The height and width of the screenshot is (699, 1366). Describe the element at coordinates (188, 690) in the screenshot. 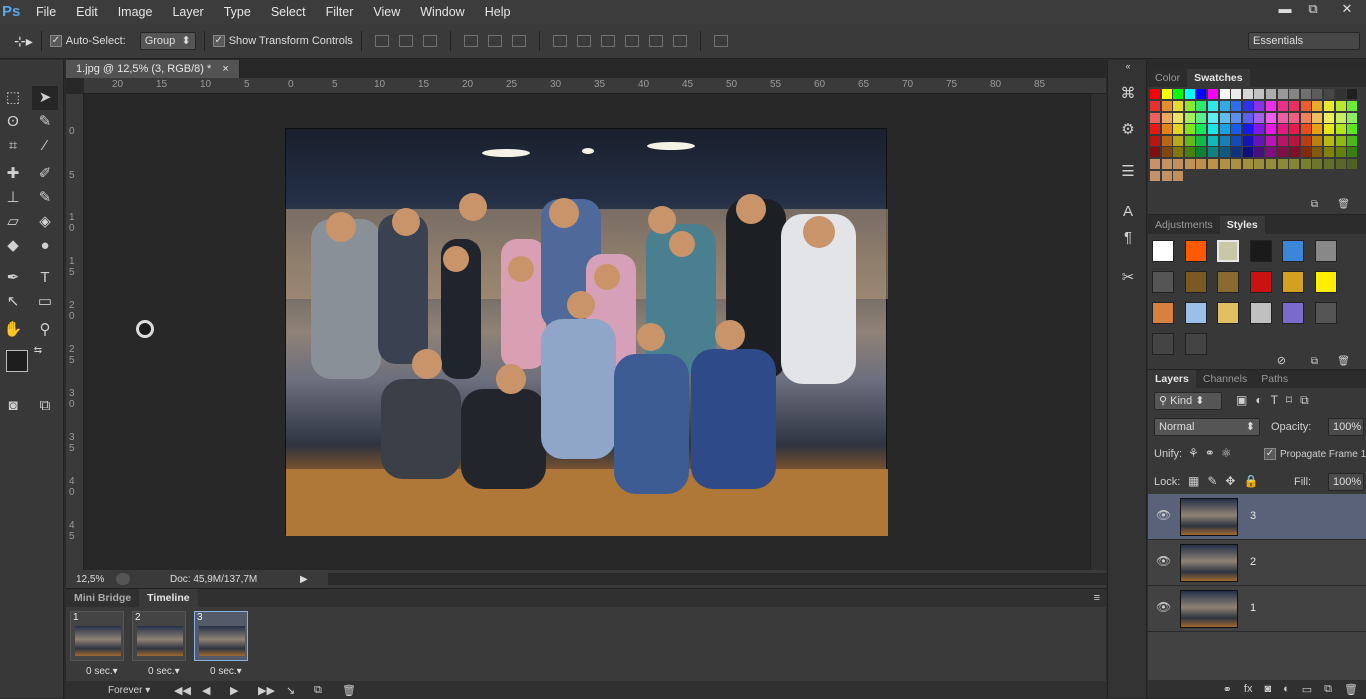

I see `first-frame-icon: ◀◀` at that location.